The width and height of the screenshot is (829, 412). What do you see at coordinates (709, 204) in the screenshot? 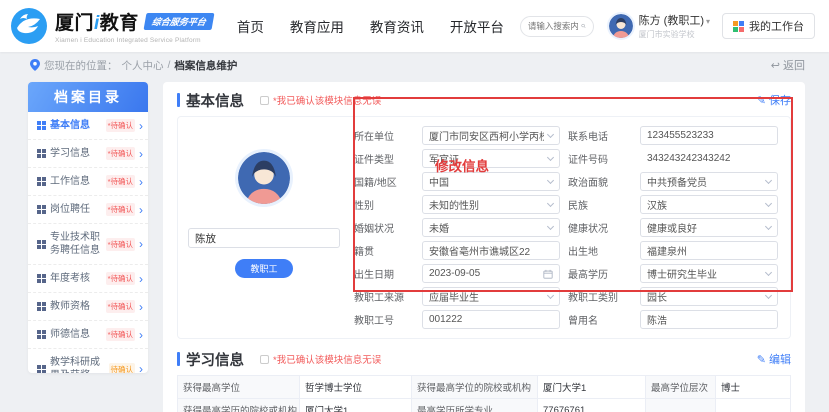
I see `form-field: 汉族` at bounding box center [709, 204].